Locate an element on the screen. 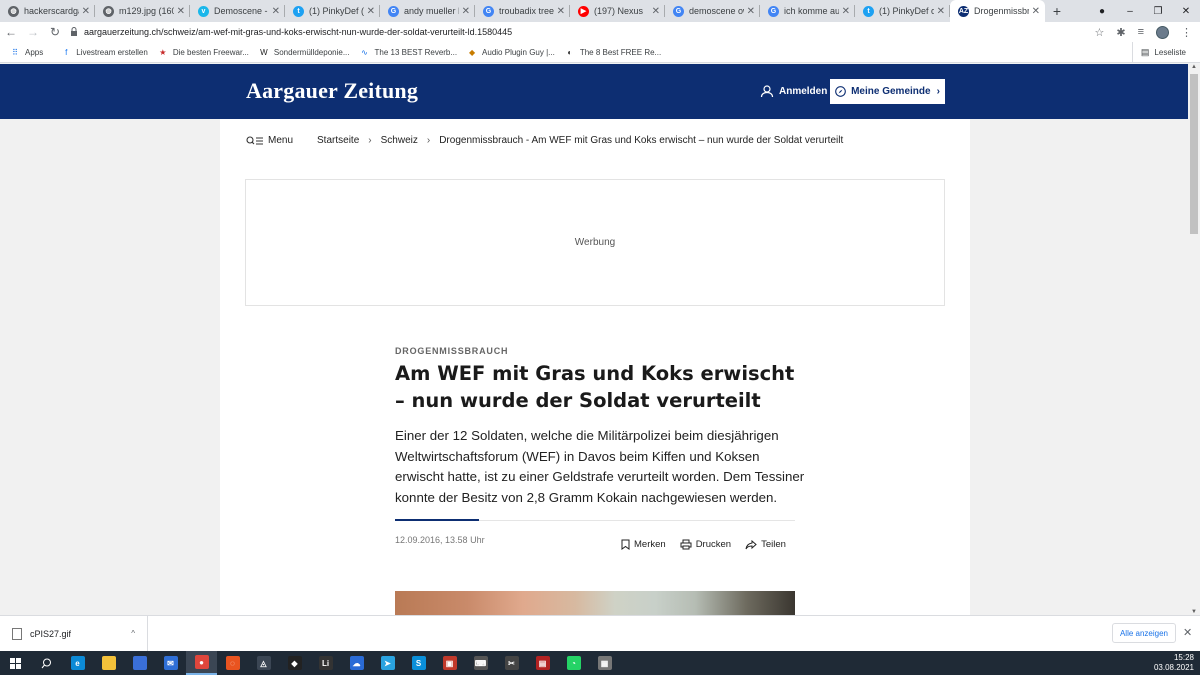 This screenshot has height=675, width=1200. print-button: Drucken is located at coordinates (705, 544).